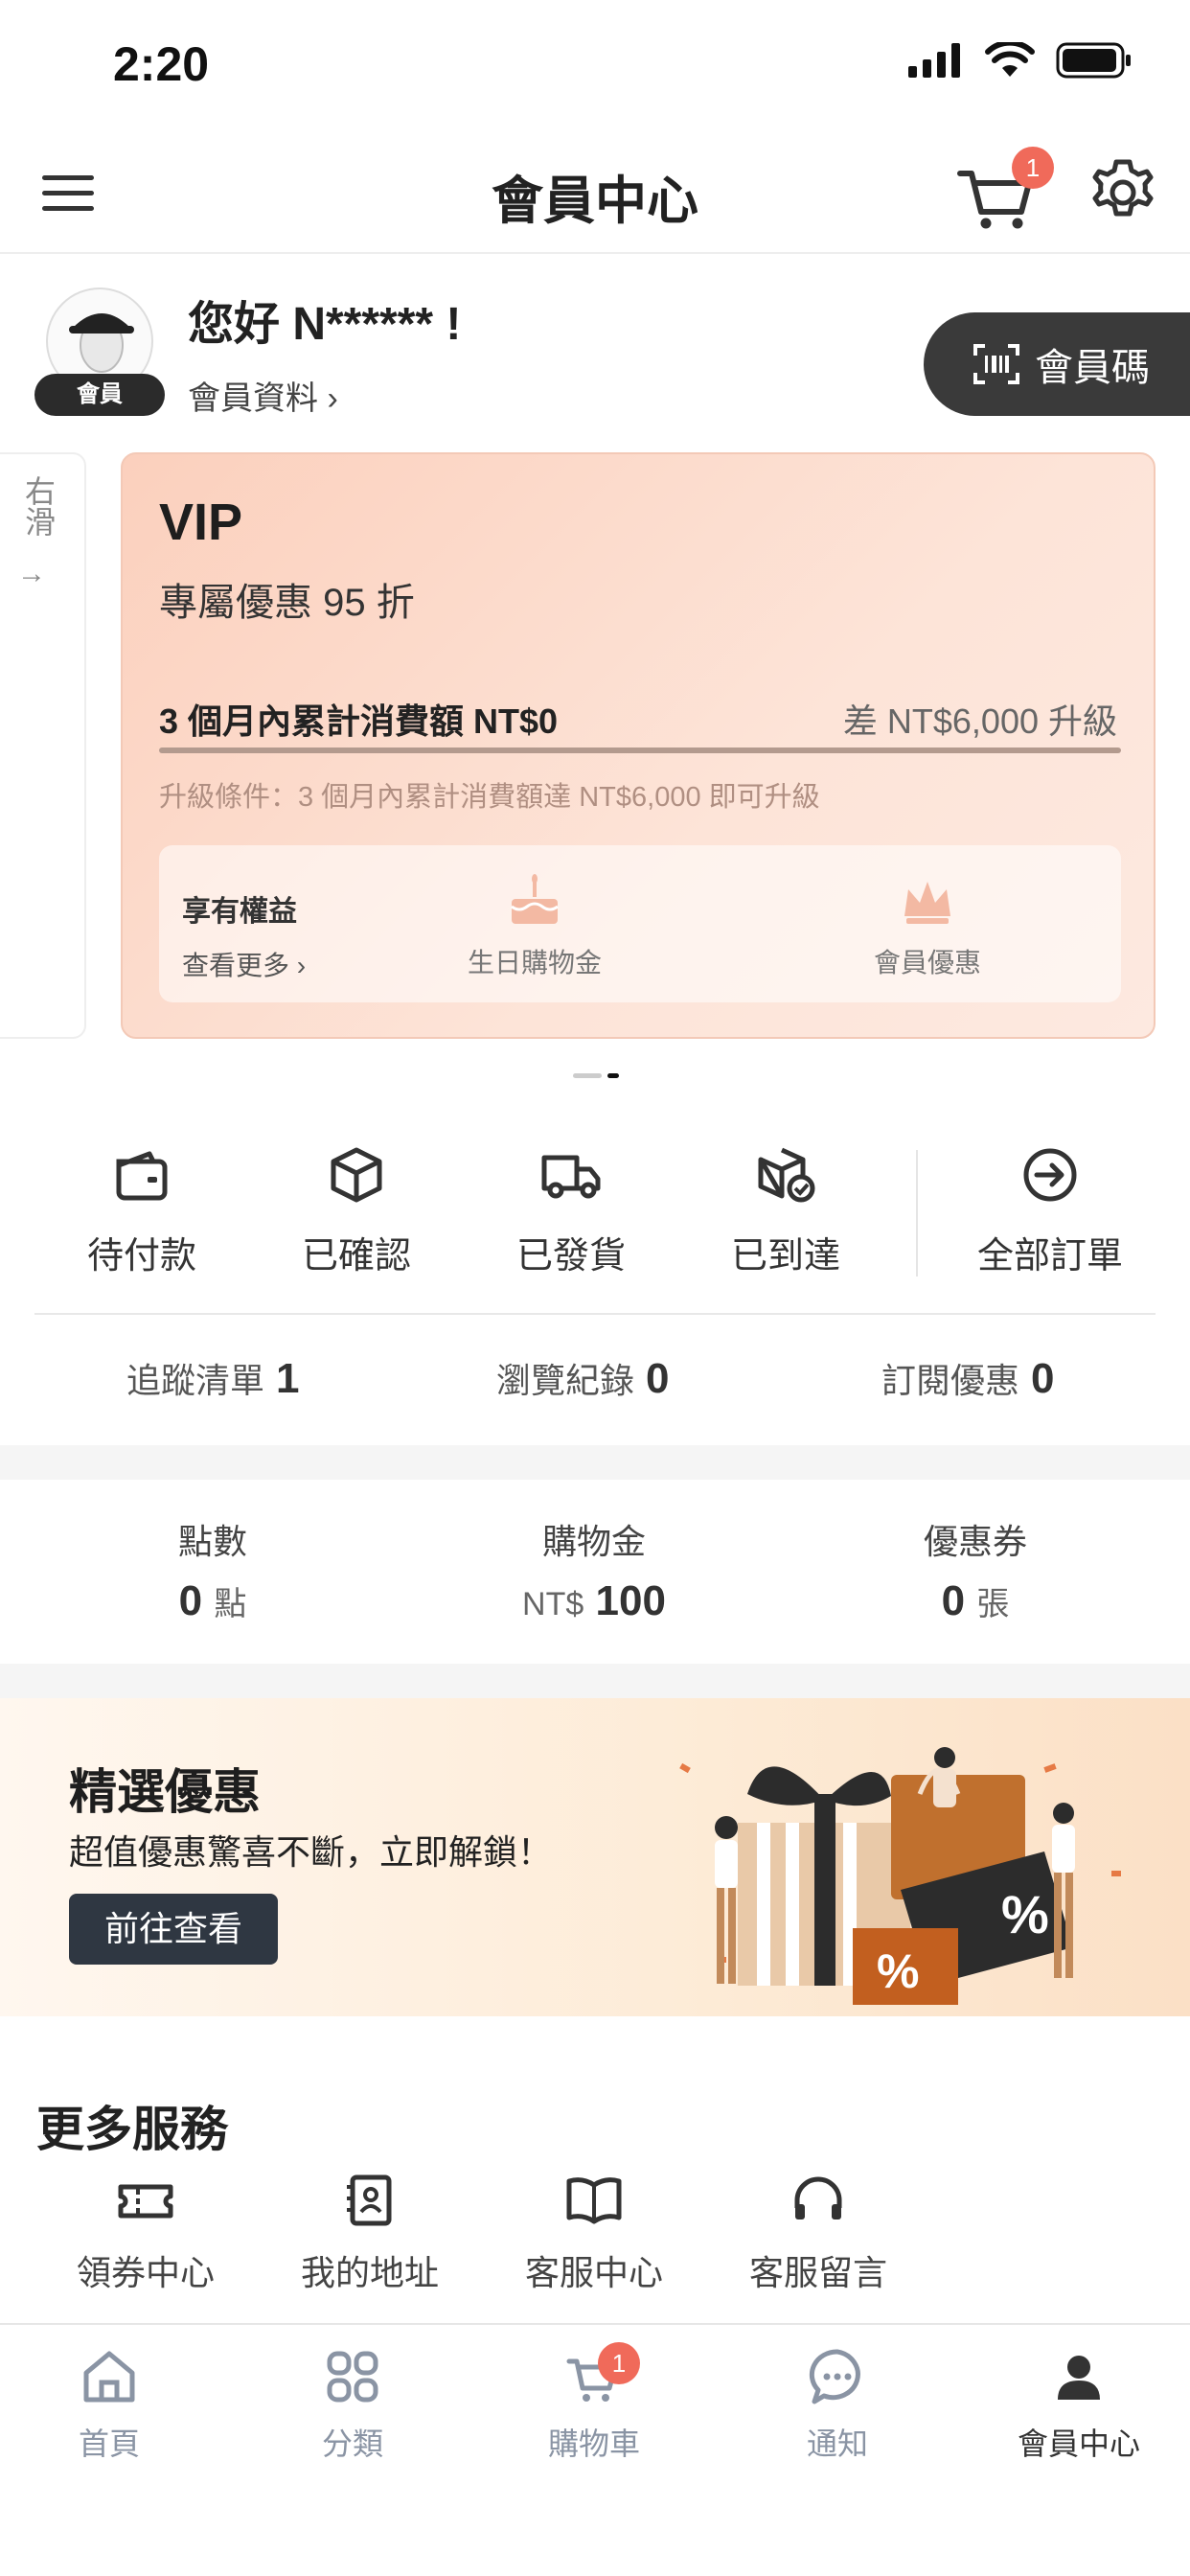 Image resolution: width=1190 pixels, height=2576 pixels. Describe the element at coordinates (613, 1075) in the screenshot. I see `page-dot-active` at that location.